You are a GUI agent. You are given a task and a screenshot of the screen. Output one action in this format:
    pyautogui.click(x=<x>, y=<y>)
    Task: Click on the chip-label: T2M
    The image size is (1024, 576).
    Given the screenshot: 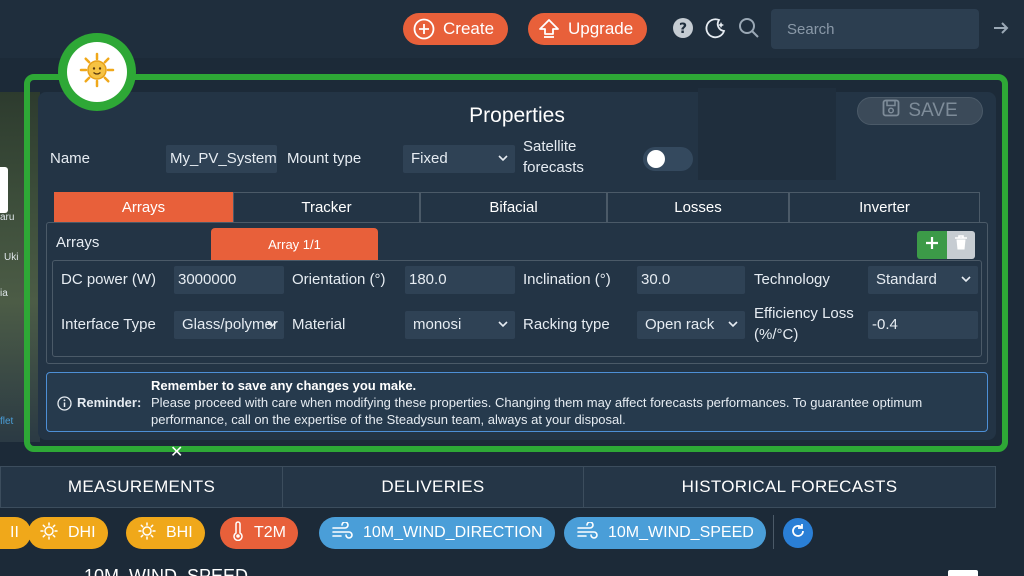 What is the action you would take?
    pyautogui.click(x=270, y=532)
    